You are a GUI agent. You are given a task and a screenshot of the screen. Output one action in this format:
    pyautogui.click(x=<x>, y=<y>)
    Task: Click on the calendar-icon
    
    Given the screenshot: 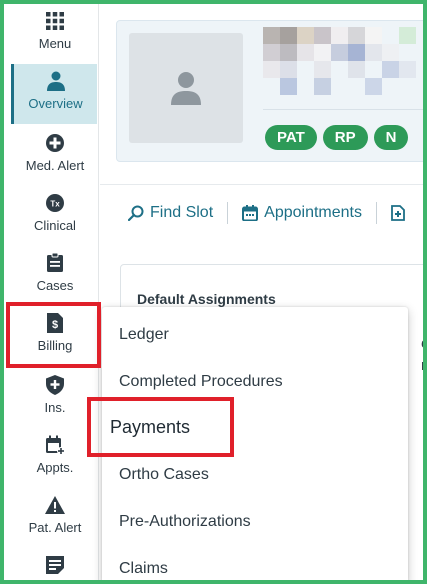 What is the action you would take?
    pyautogui.click(x=250, y=213)
    